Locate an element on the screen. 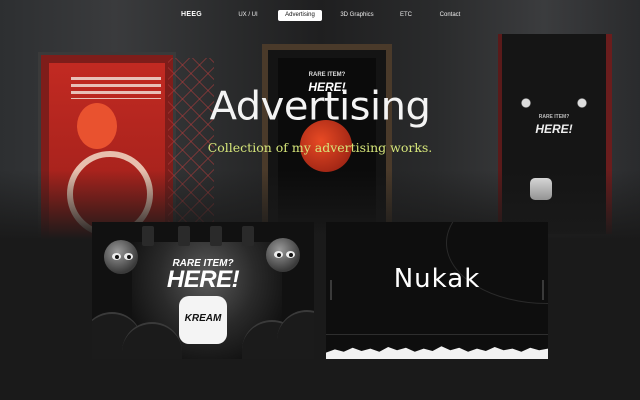 The width and height of the screenshot is (640, 400). page-subtitle: Collection of my advertising works. is located at coordinates (320, 147).